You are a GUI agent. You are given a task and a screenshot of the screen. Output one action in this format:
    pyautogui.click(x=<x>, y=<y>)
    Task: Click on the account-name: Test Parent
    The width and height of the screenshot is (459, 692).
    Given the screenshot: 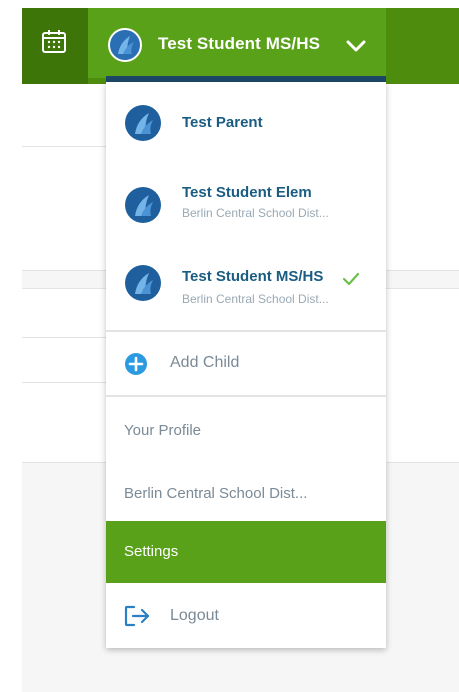 What is the action you would take?
    pyautogui.click(x=222, y=122)
    